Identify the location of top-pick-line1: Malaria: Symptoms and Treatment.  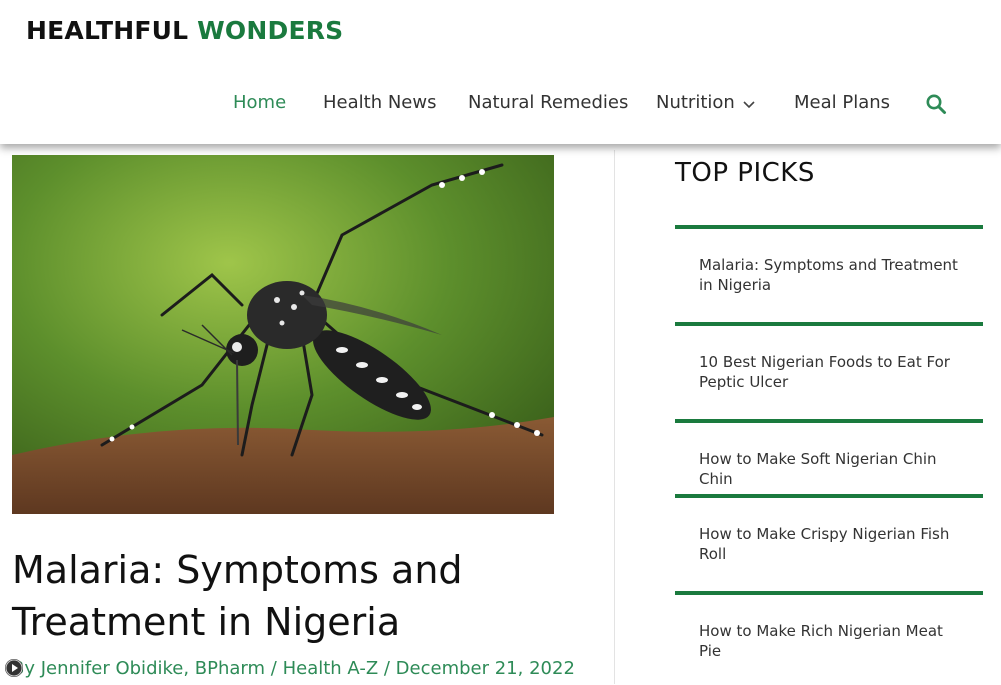
(828, 265).